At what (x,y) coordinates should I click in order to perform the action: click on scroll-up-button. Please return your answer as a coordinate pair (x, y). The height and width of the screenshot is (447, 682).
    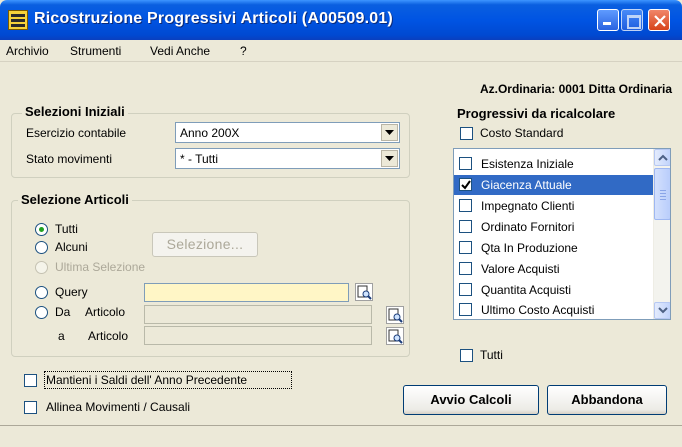
    Looking at the image, I should click on (662, 157).